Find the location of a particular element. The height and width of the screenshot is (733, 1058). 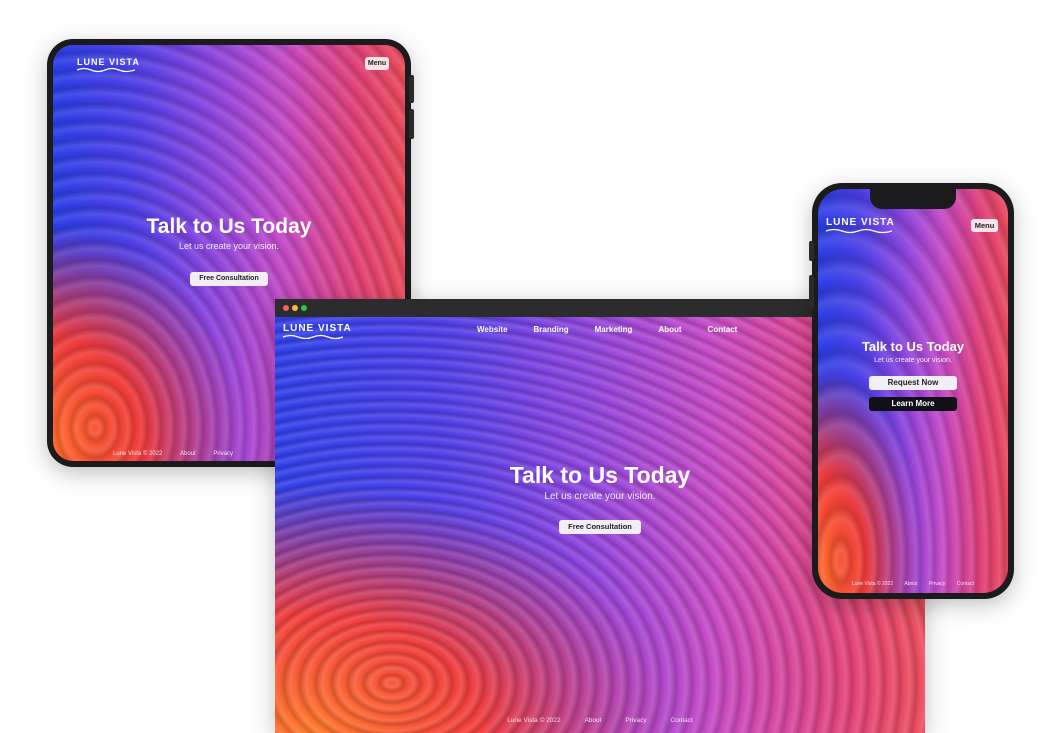

learn-more-button: Learn More is located at coordinates (913, 403).